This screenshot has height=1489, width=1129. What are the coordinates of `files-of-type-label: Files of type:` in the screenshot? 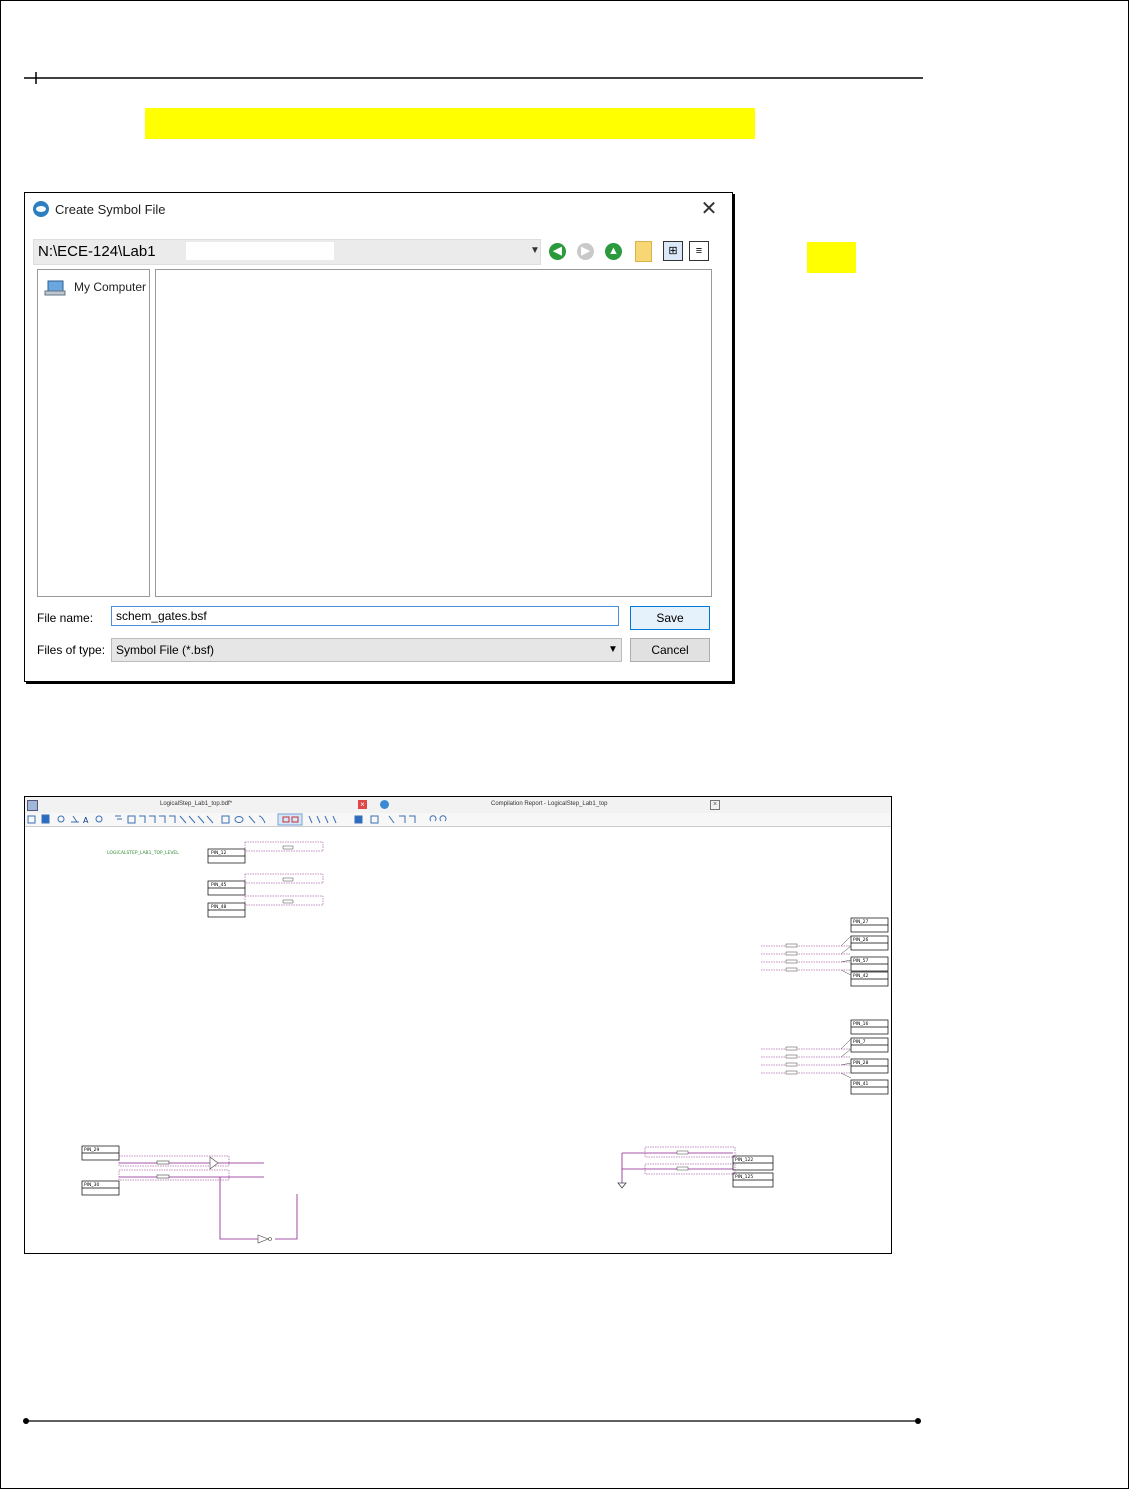 It's located at (71, 650).